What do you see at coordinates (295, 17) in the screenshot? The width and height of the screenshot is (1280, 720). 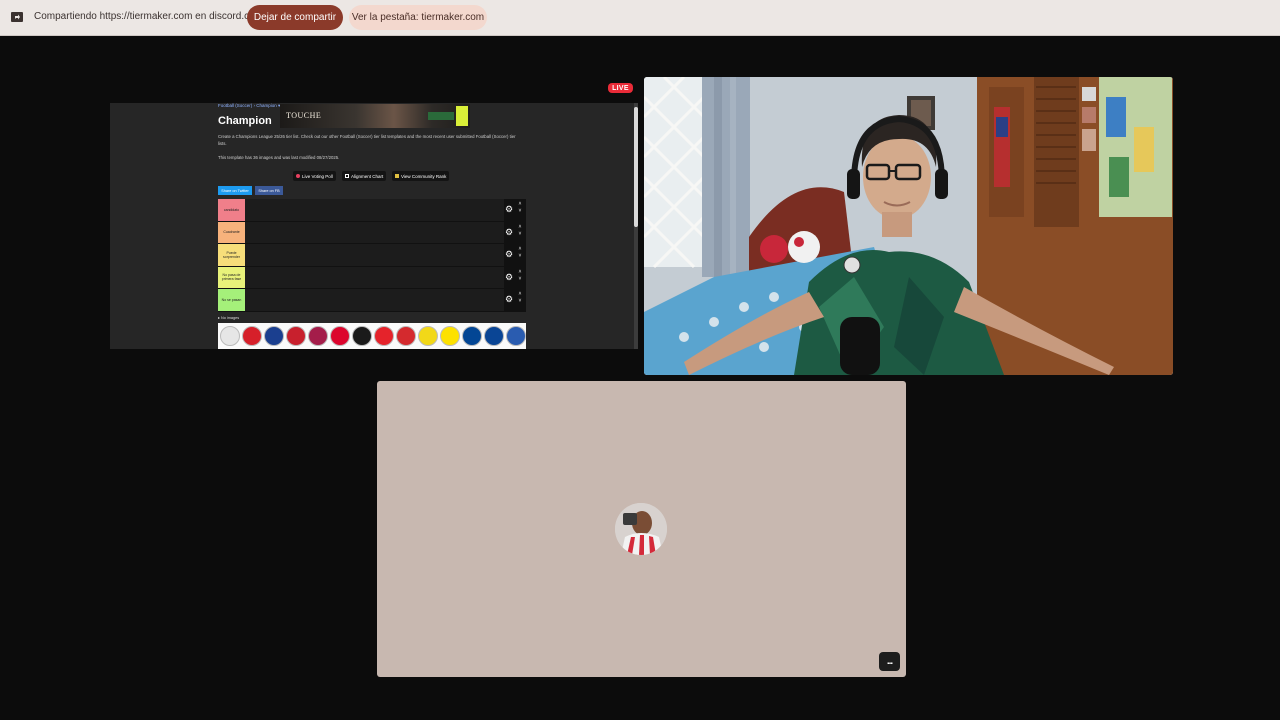 I see `stop-sharing-button: Dejar de compartir` at bounding box center [295, 17].